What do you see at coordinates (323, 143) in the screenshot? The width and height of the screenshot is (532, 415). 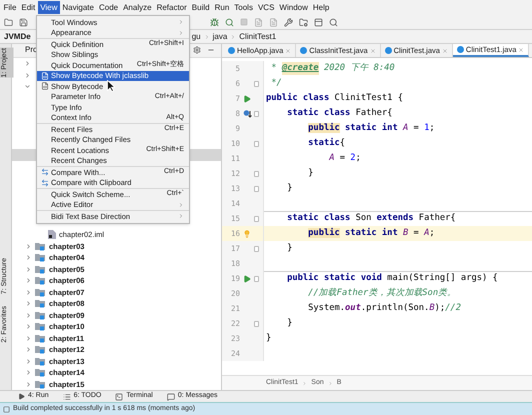 I see `code-token: static` at bounding box center [323, 143].